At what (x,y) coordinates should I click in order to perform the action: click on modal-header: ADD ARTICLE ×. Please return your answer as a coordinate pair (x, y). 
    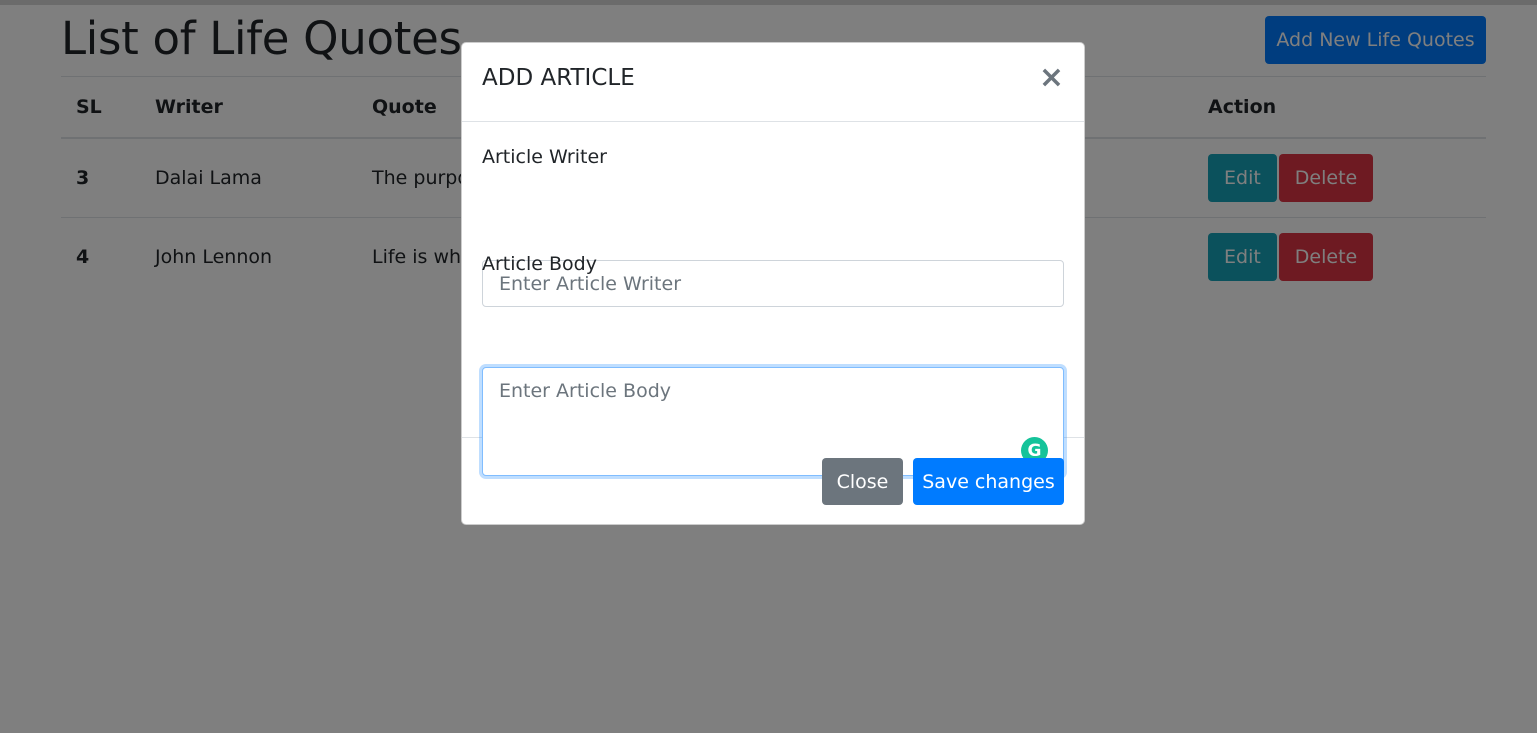
    Looking at the image, I should click on (773, 82).